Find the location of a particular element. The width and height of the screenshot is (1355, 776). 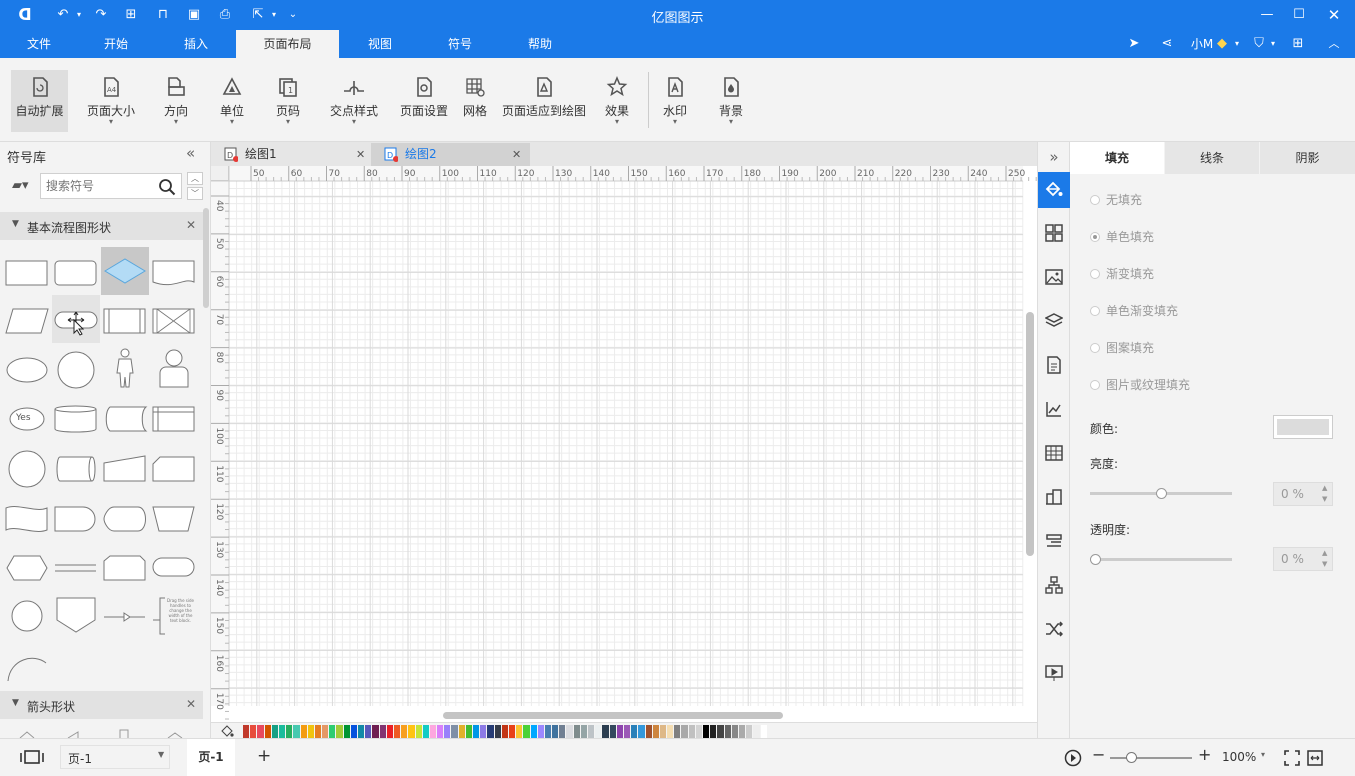

section-header-arrow-shapes: ▼ 箭头形状 ✕ is located at coordinates (101, 705).